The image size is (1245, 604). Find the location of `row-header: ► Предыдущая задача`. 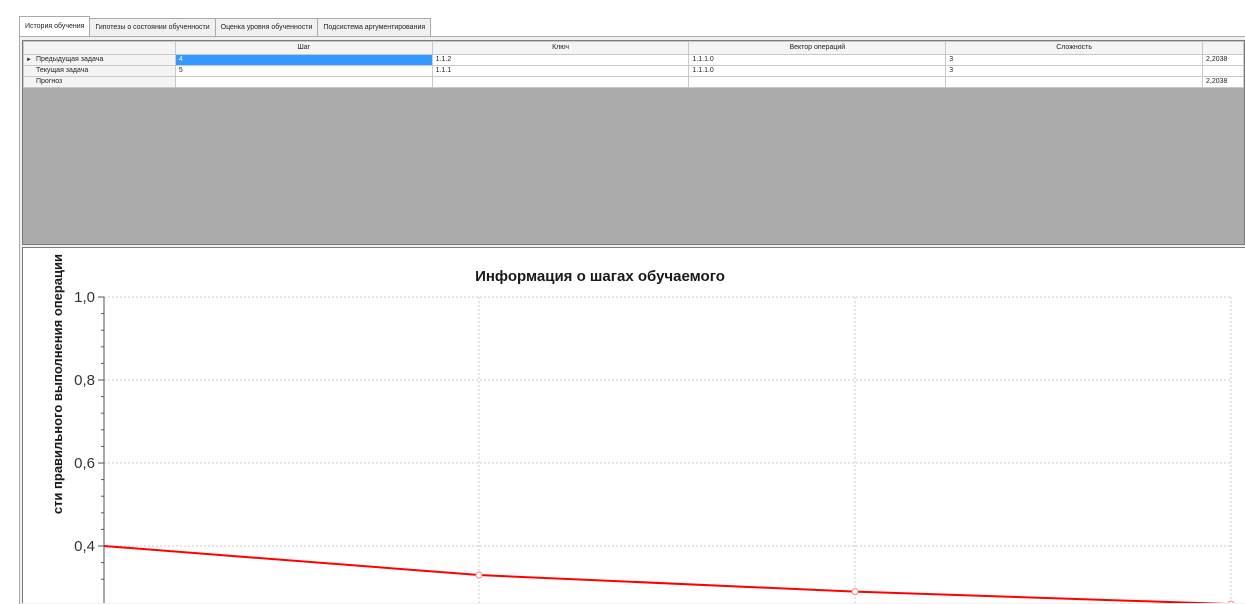

row-header: ► Предыдущая задача is located at coordinates (99, 60).